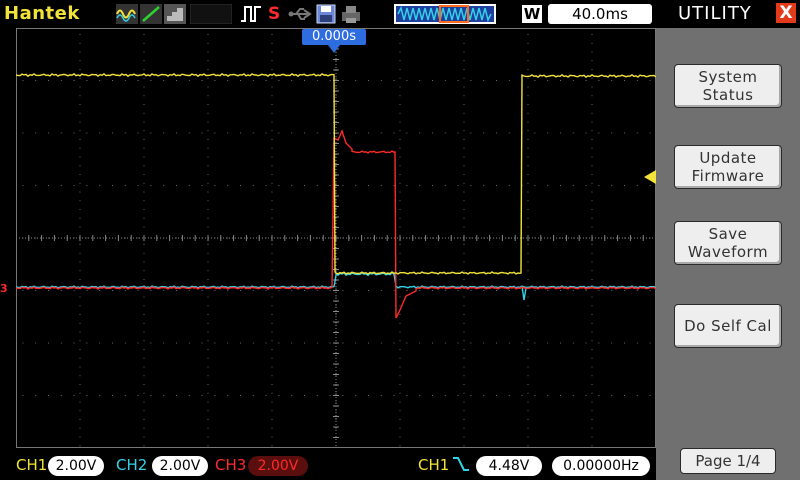  I want to click on button-line: Update, so click(728, 158).